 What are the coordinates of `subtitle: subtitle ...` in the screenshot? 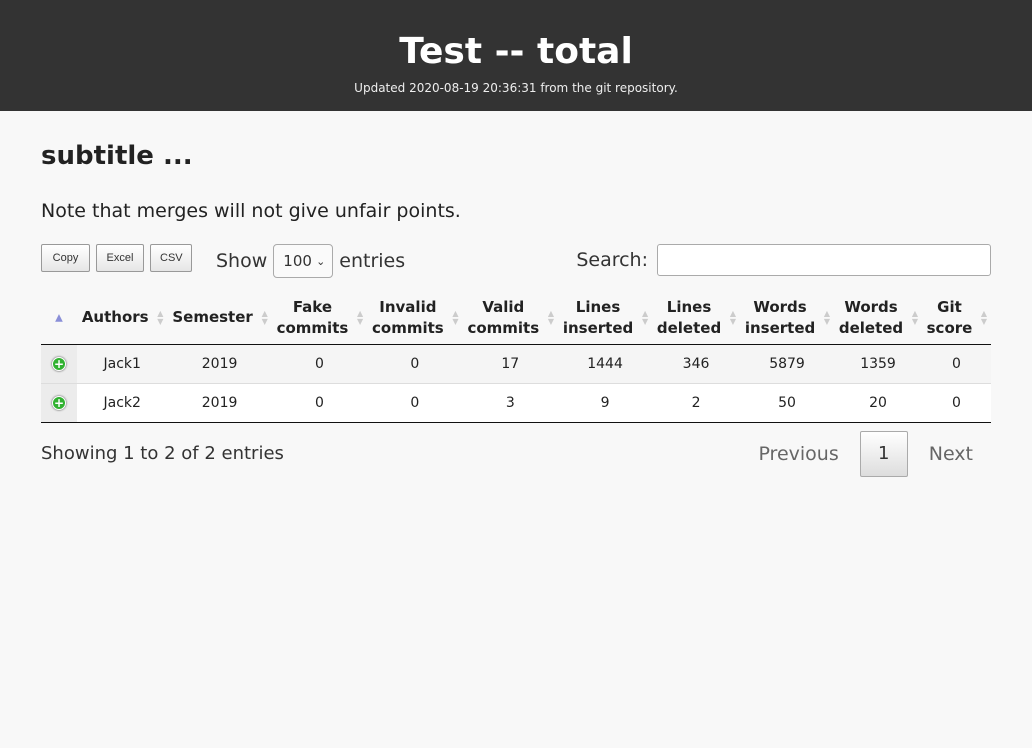 It's located at (117, 156).